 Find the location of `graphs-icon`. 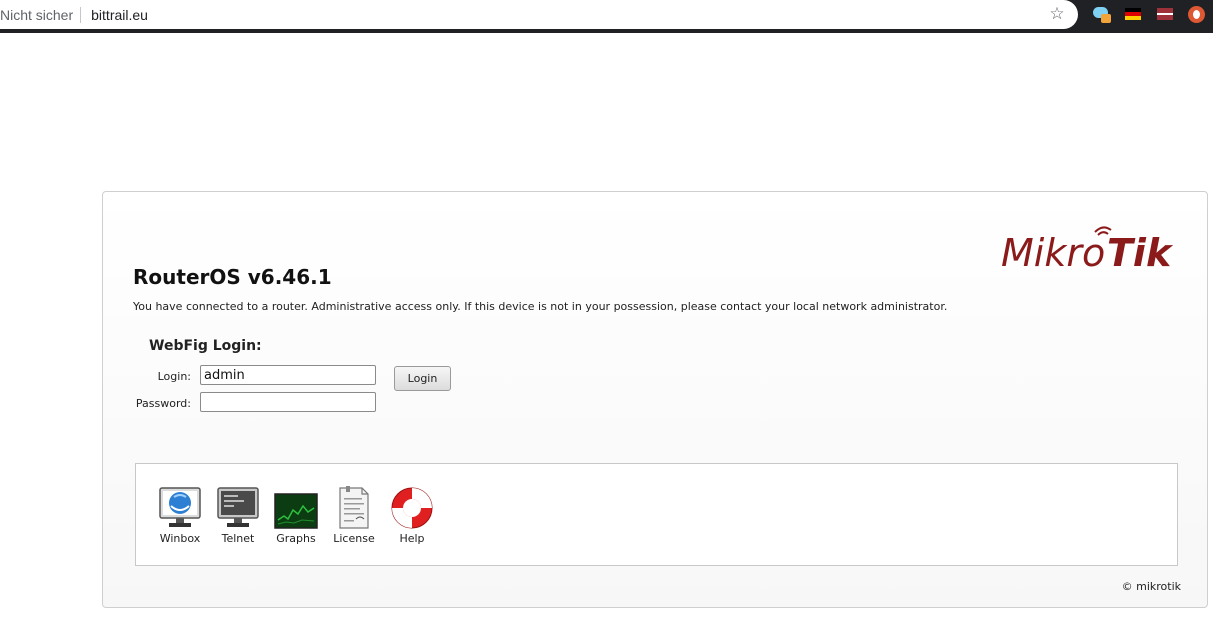

graphs-icon is located at coordinates (296, 511).